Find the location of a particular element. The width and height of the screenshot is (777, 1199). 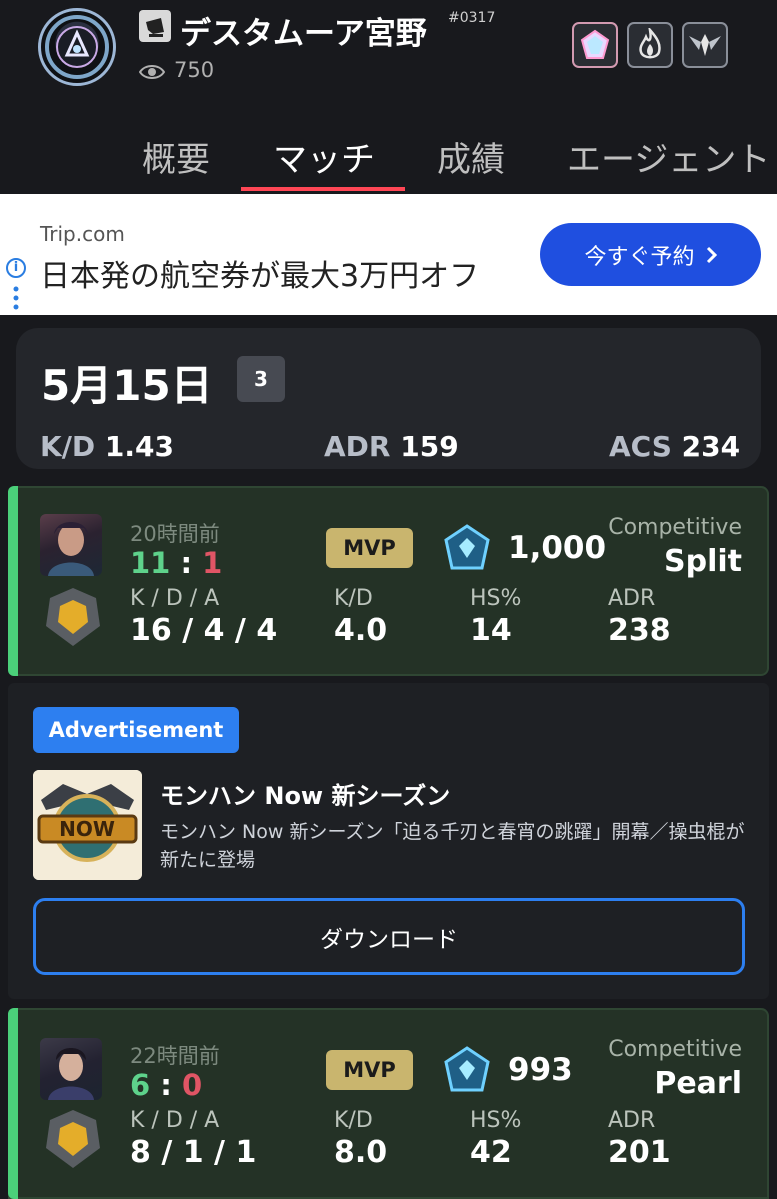

crystal-badge-icon is located at coordinates (595, 45).